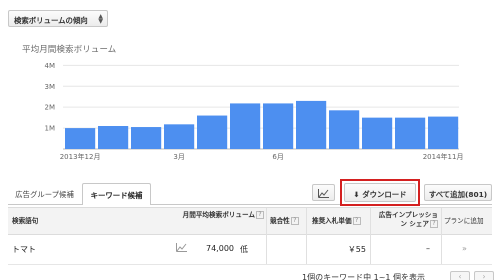 The width and height of the screenshot is (500, 280). What do you see at coordinates (406, 224) in the screenshot?
I see `col-header-impression-share: 広告インプレッション シェア?` at bounding box center [406, 224].